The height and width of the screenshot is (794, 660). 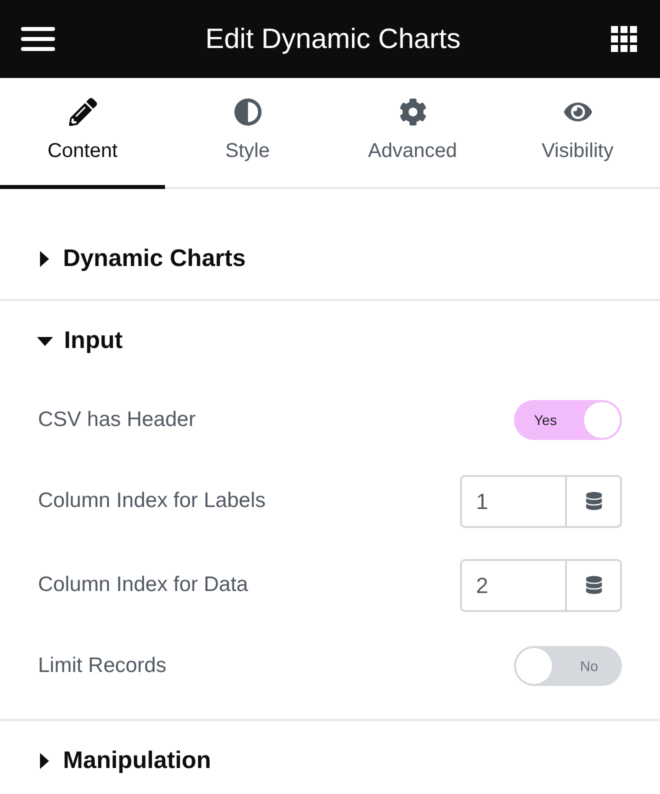 What do you see at coordinates (143, 585) in the screenshot?
I see `control-label: Column Index for Data` at bounding box center [143, 585].